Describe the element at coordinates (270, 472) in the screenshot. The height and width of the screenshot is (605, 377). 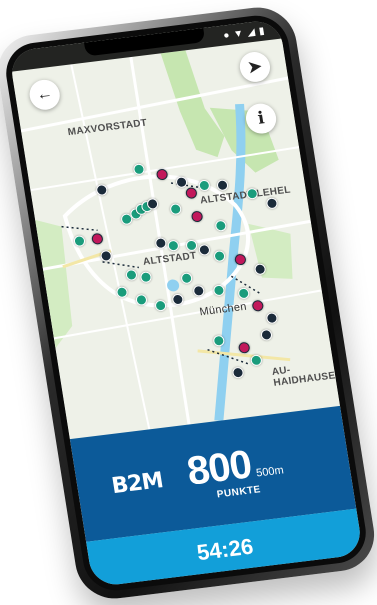
I see `distance-value: 500m` at that location.